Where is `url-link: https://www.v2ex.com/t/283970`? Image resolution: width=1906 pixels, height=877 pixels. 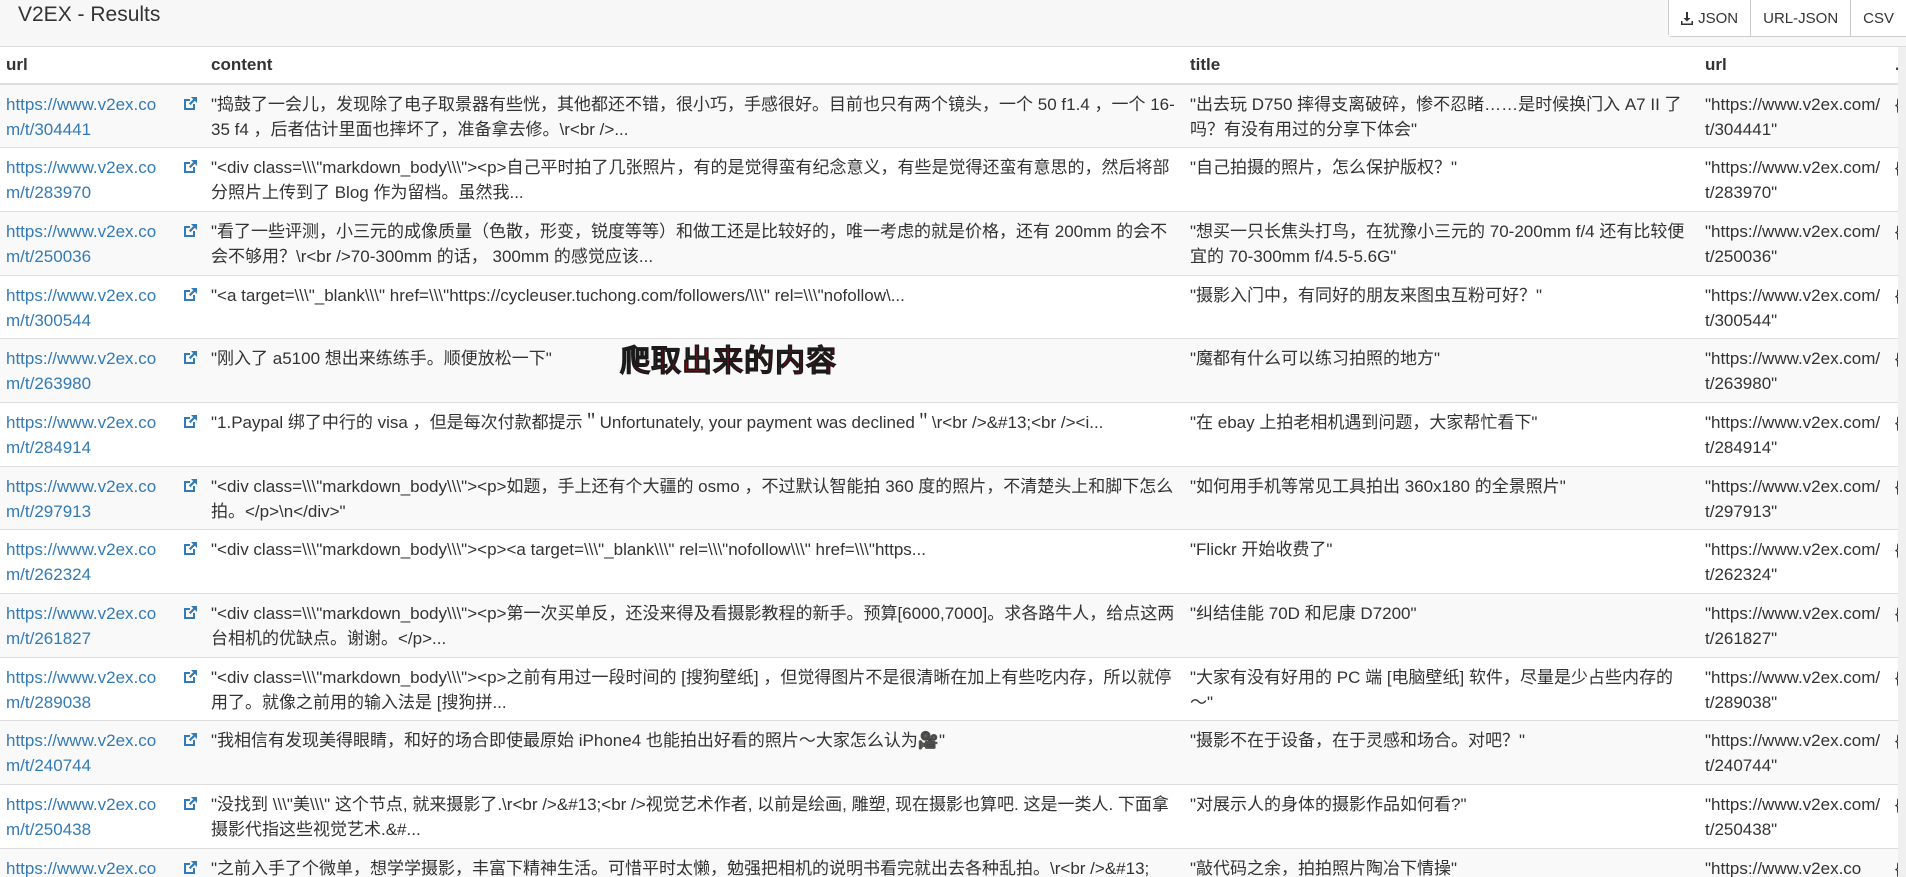 url-link: https://www.v2ex.com/t/283970 is located at coordinates (81, 180).